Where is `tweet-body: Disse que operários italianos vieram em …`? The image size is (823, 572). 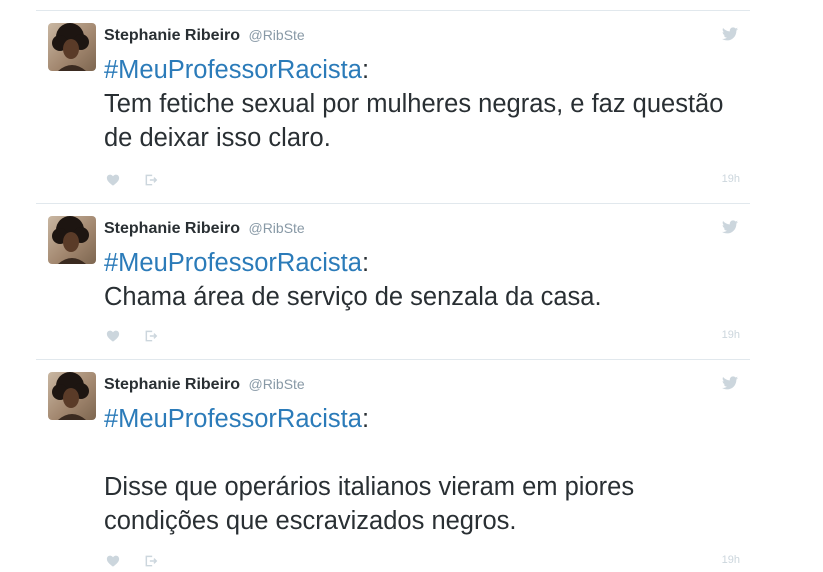 tweet-body: Disse que operários italianos vieram em … is located at coordinates (369, 504).